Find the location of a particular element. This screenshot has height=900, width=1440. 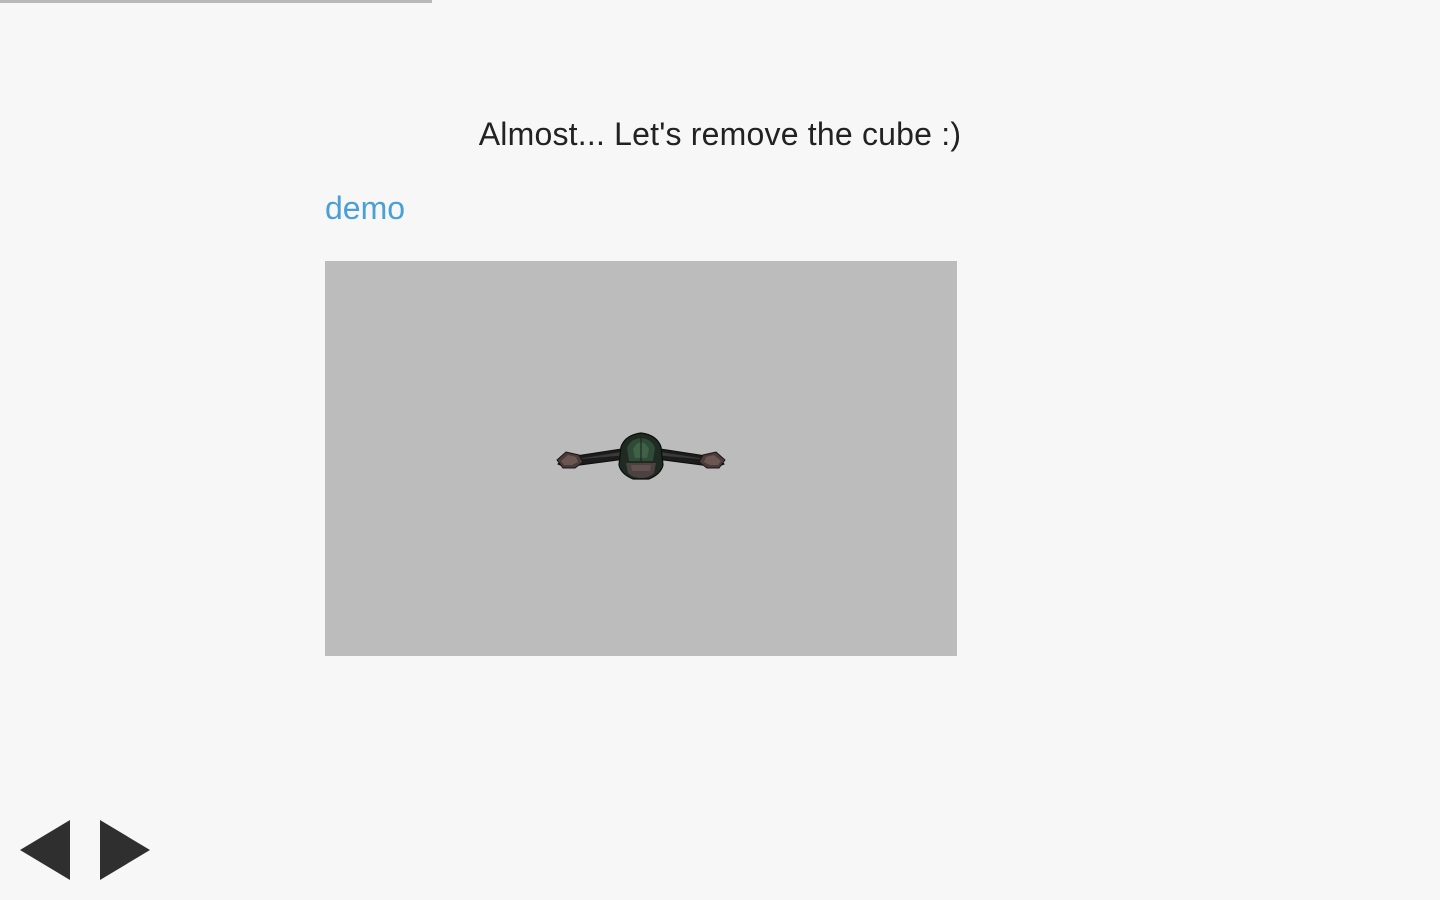

progress-bar is located at coordinates (720, 1).